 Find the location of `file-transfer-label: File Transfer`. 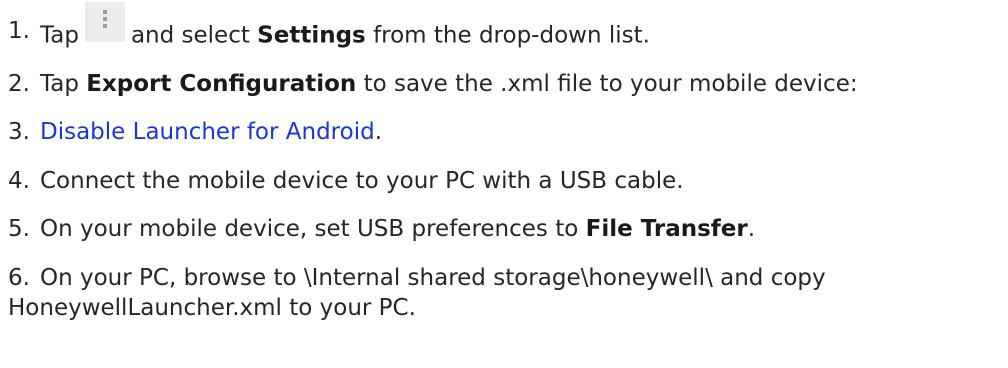

file-transfer-label: File Transfer is located at coordinates (666, 229).